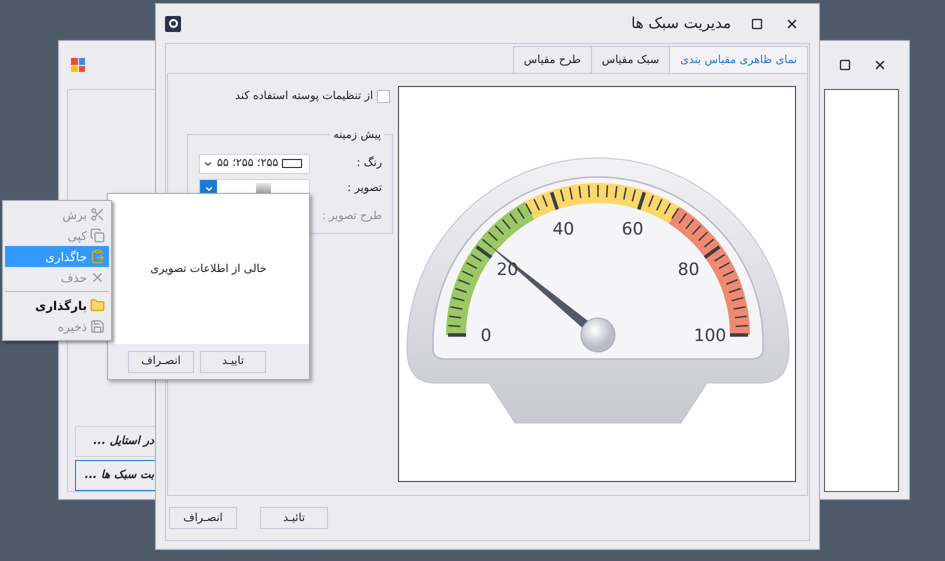 The width and height of the screenshot is (945, 561). I want to click on checkbox, so click(383, 96).